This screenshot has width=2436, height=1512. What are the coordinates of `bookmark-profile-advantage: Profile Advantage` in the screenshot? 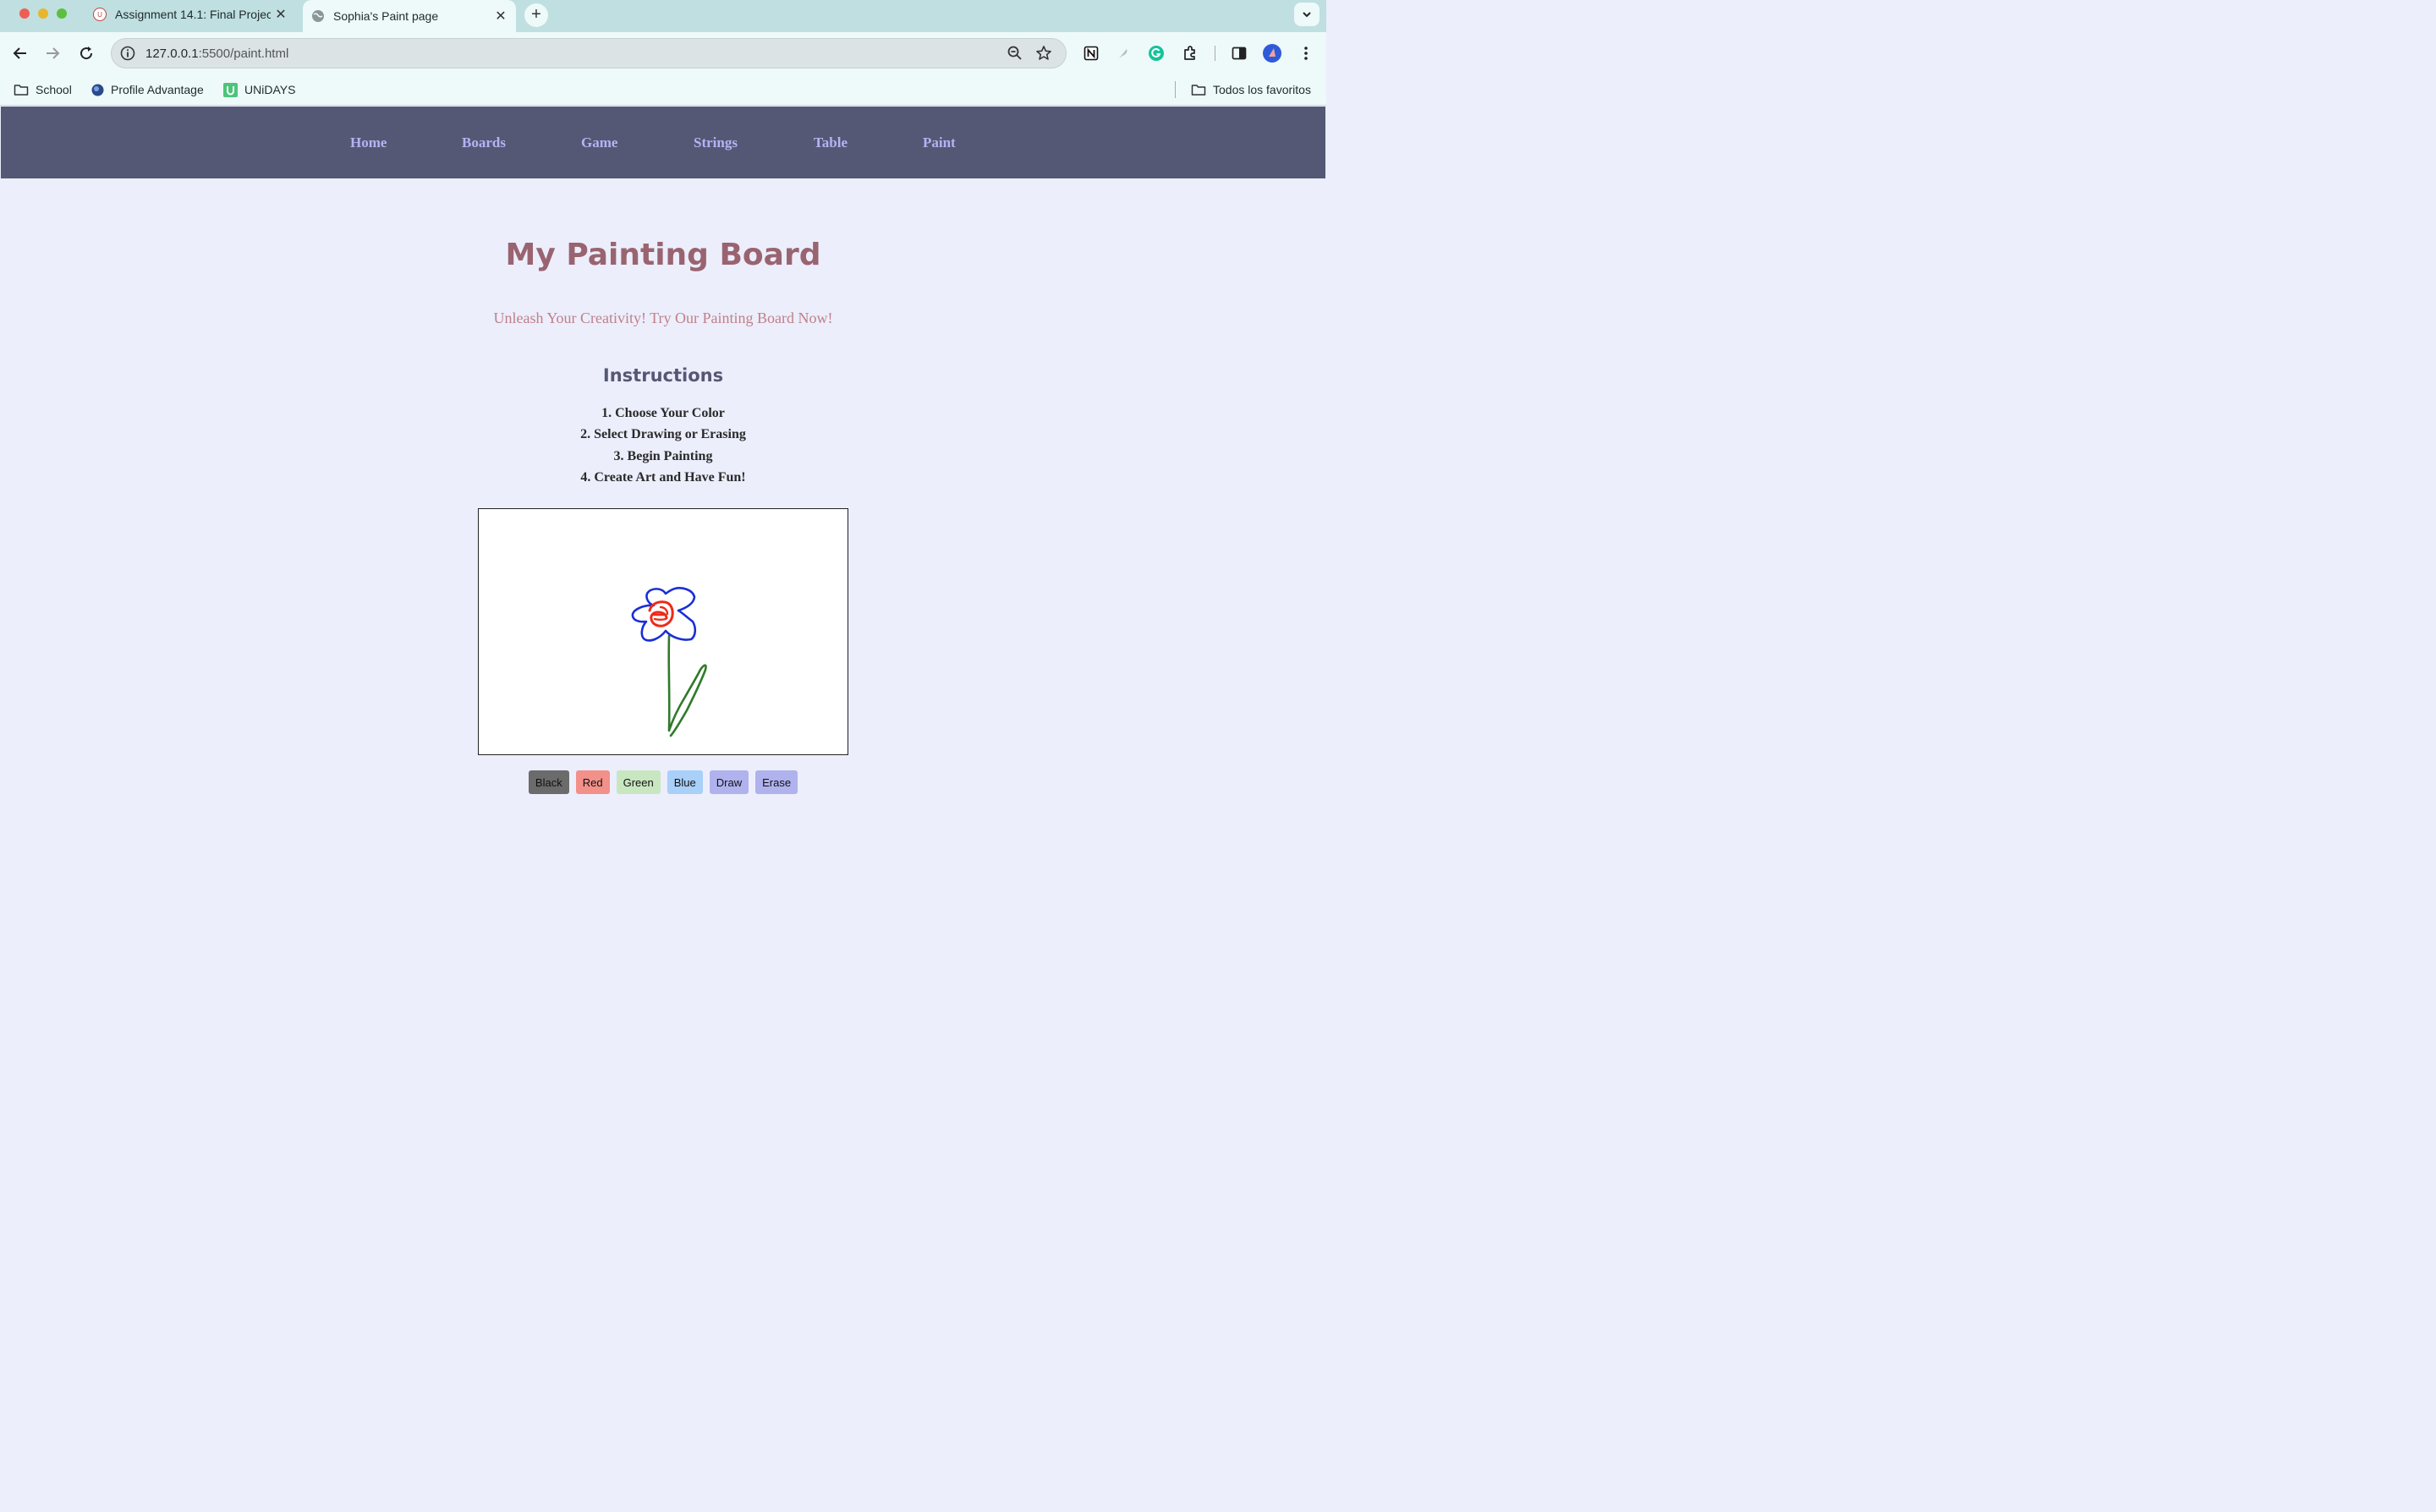 It's located at (148, 90).